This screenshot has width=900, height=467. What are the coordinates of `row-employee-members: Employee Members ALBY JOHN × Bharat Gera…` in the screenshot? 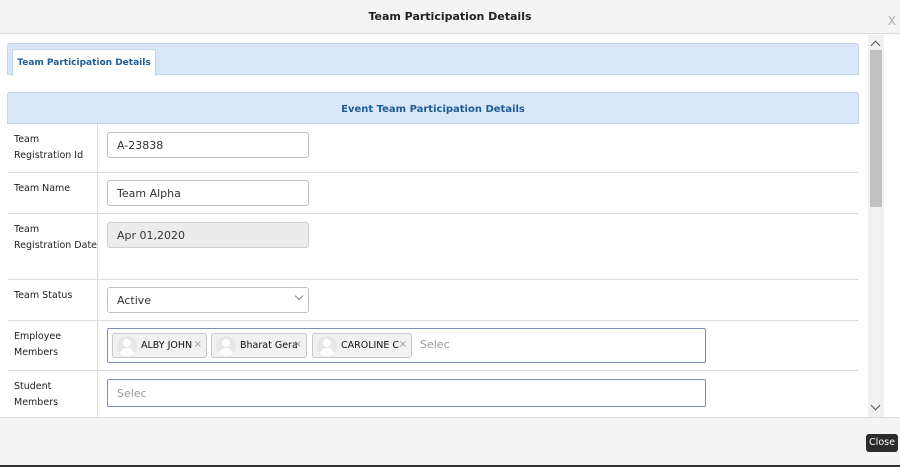 It's located at (433, 346).